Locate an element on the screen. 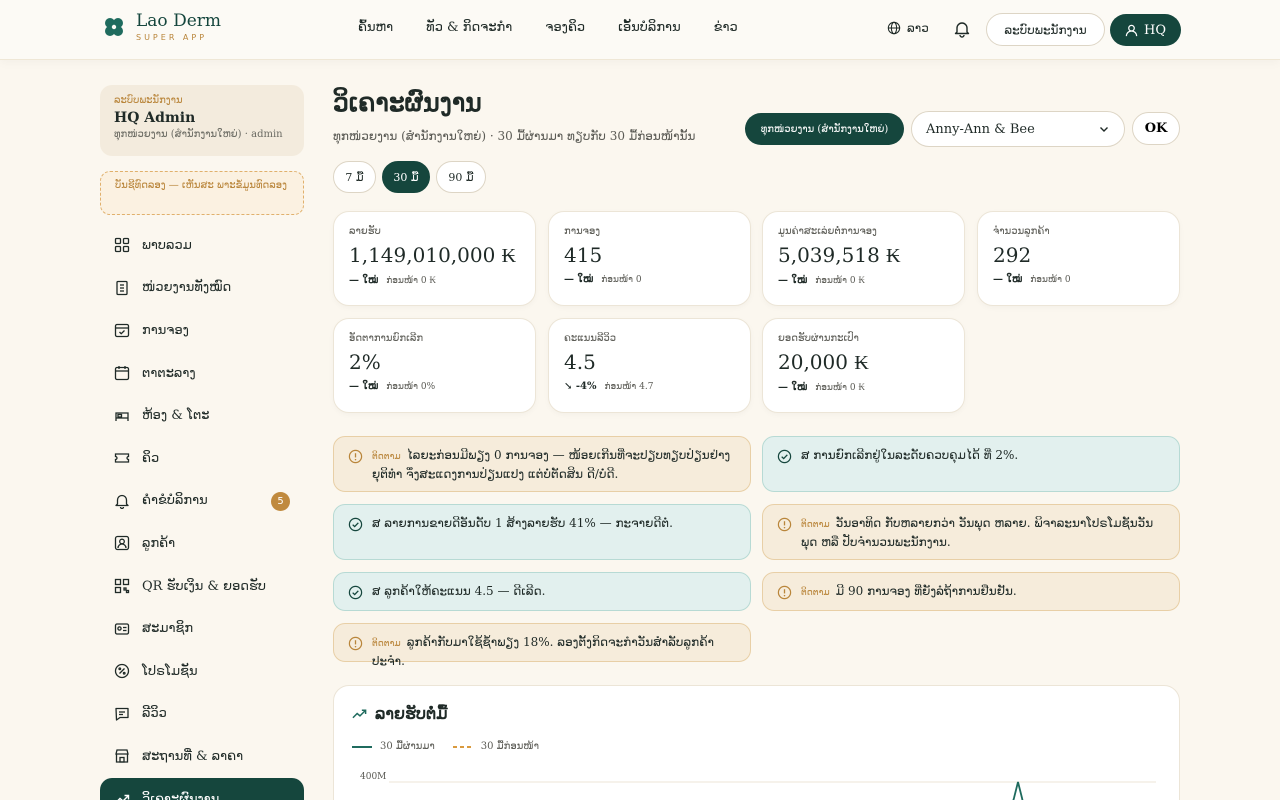 This screenshot has width=1280, height=800. range-90-days: 90 ມື້ is located at coordinates (461, 177).